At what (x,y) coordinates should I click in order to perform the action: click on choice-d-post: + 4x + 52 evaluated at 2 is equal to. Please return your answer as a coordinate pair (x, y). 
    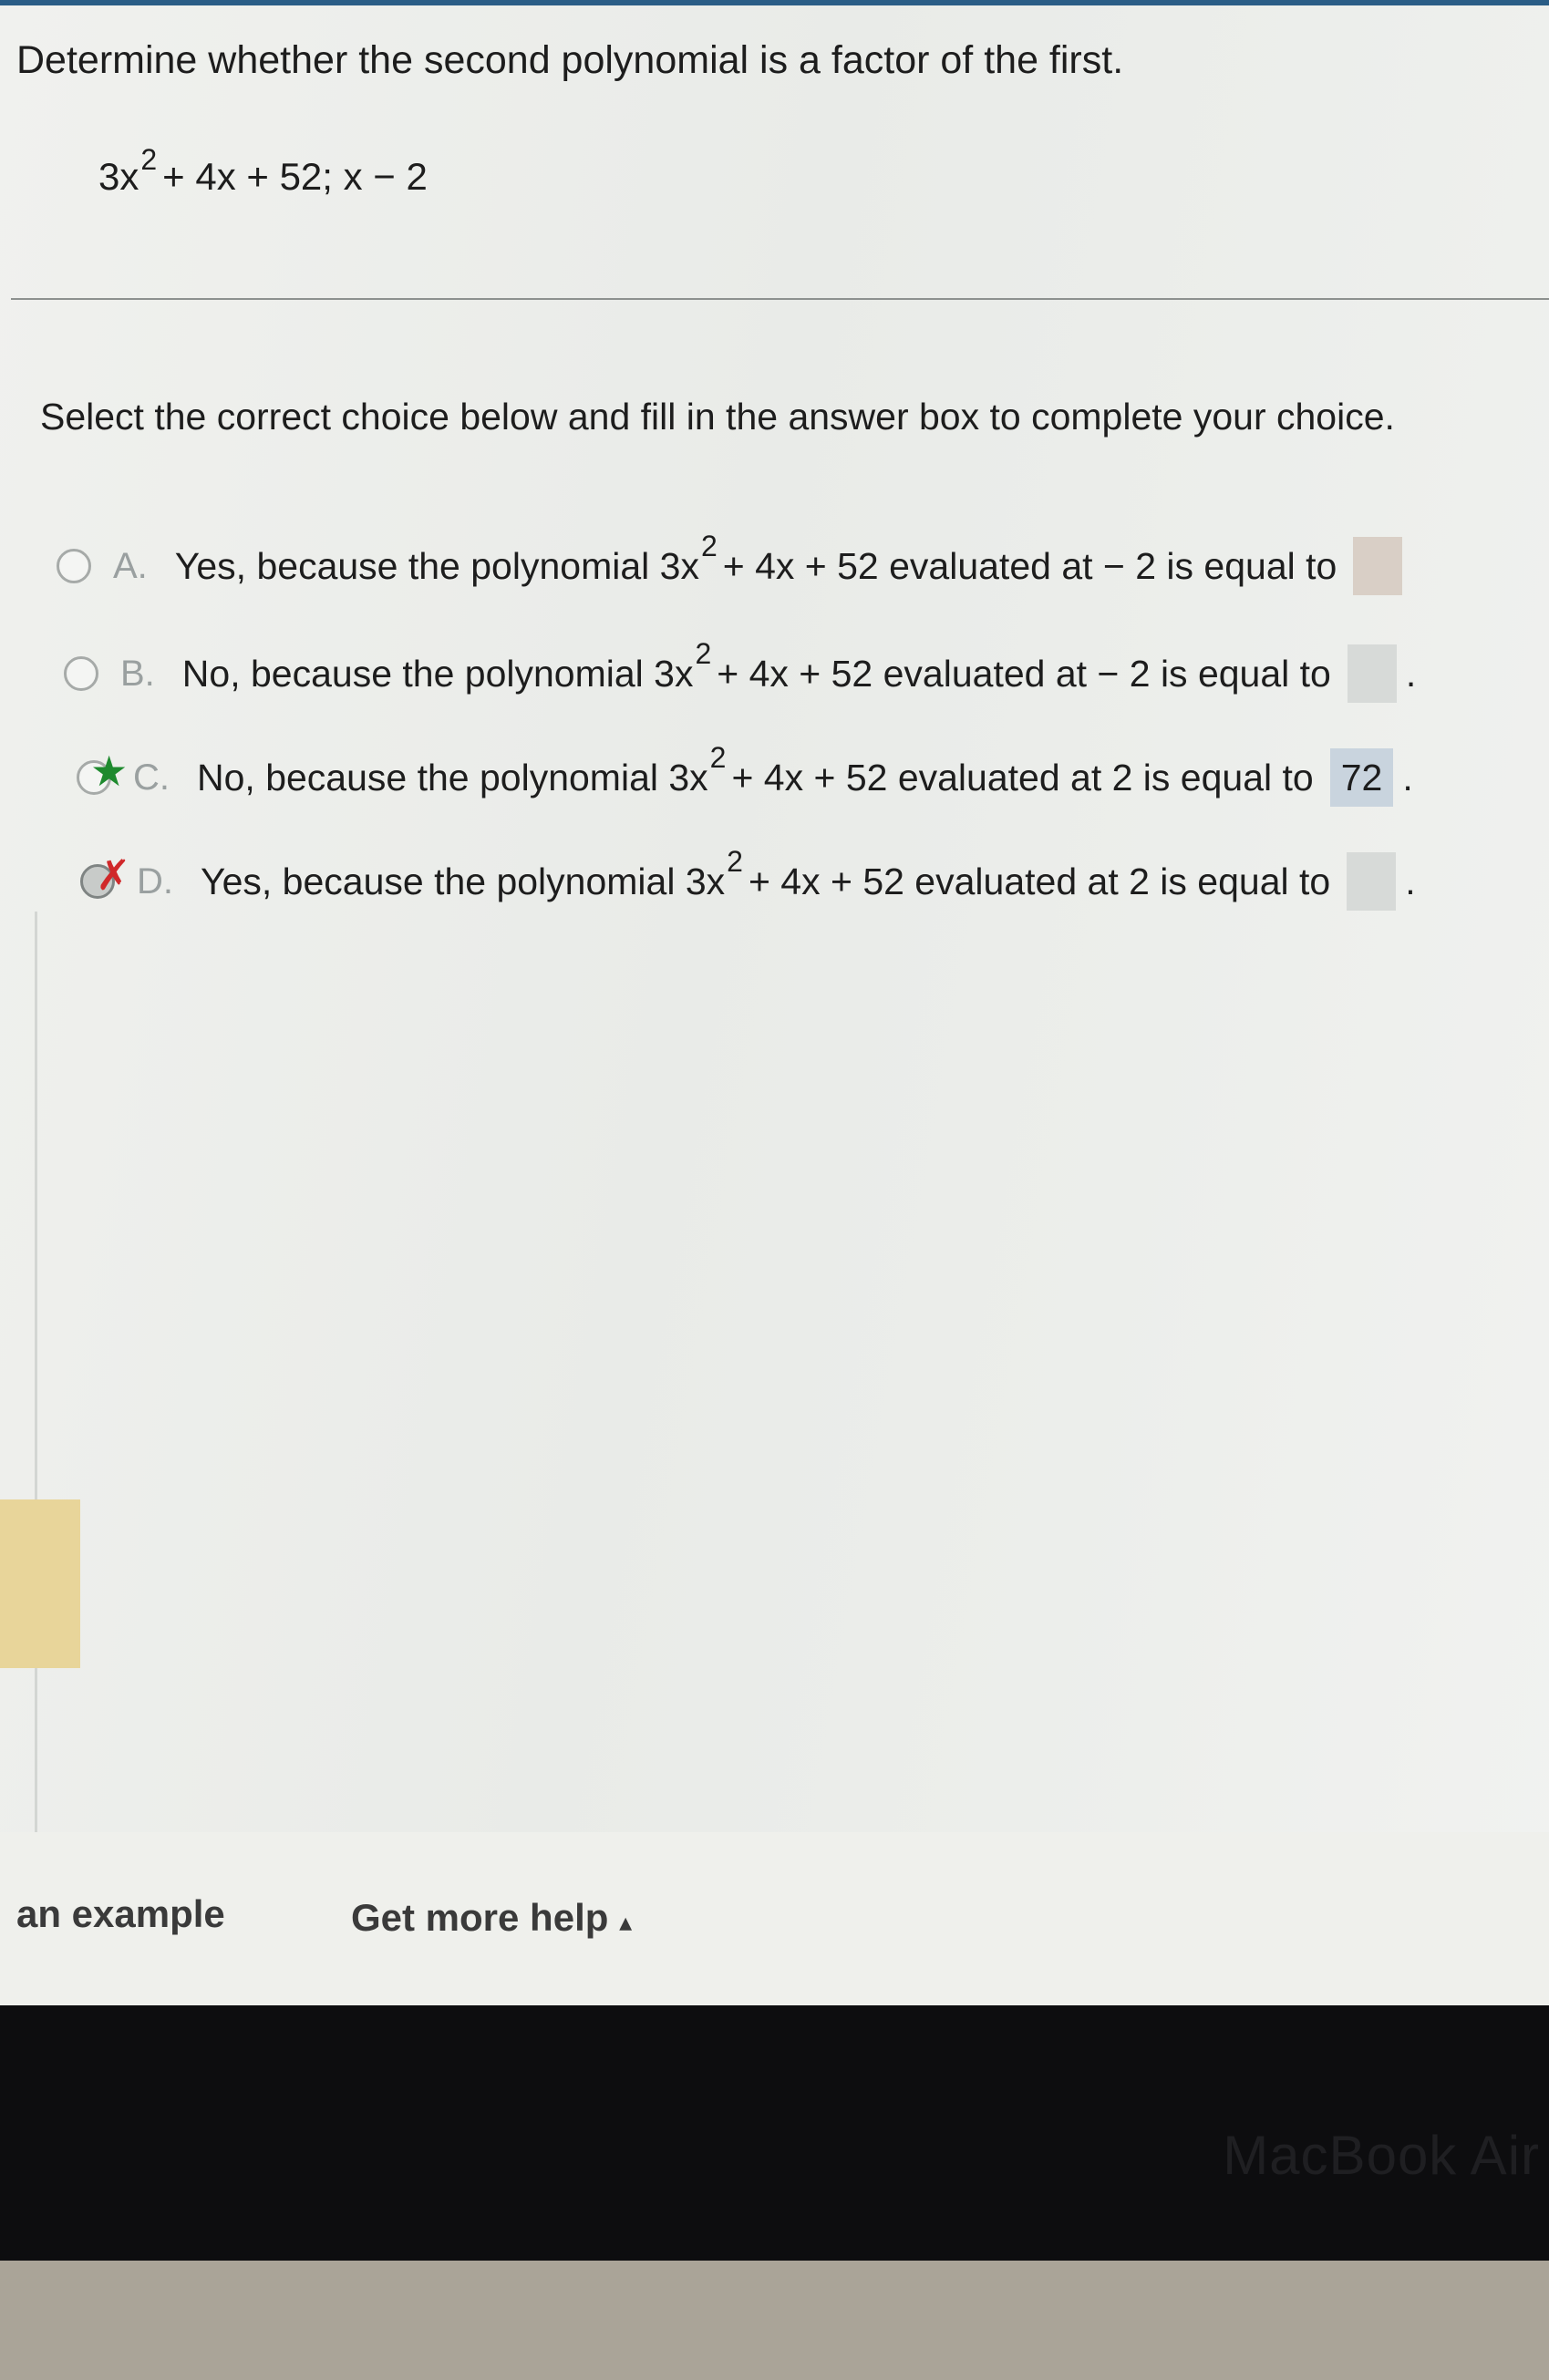
    Looking at the image, I should click on (1039, 881).